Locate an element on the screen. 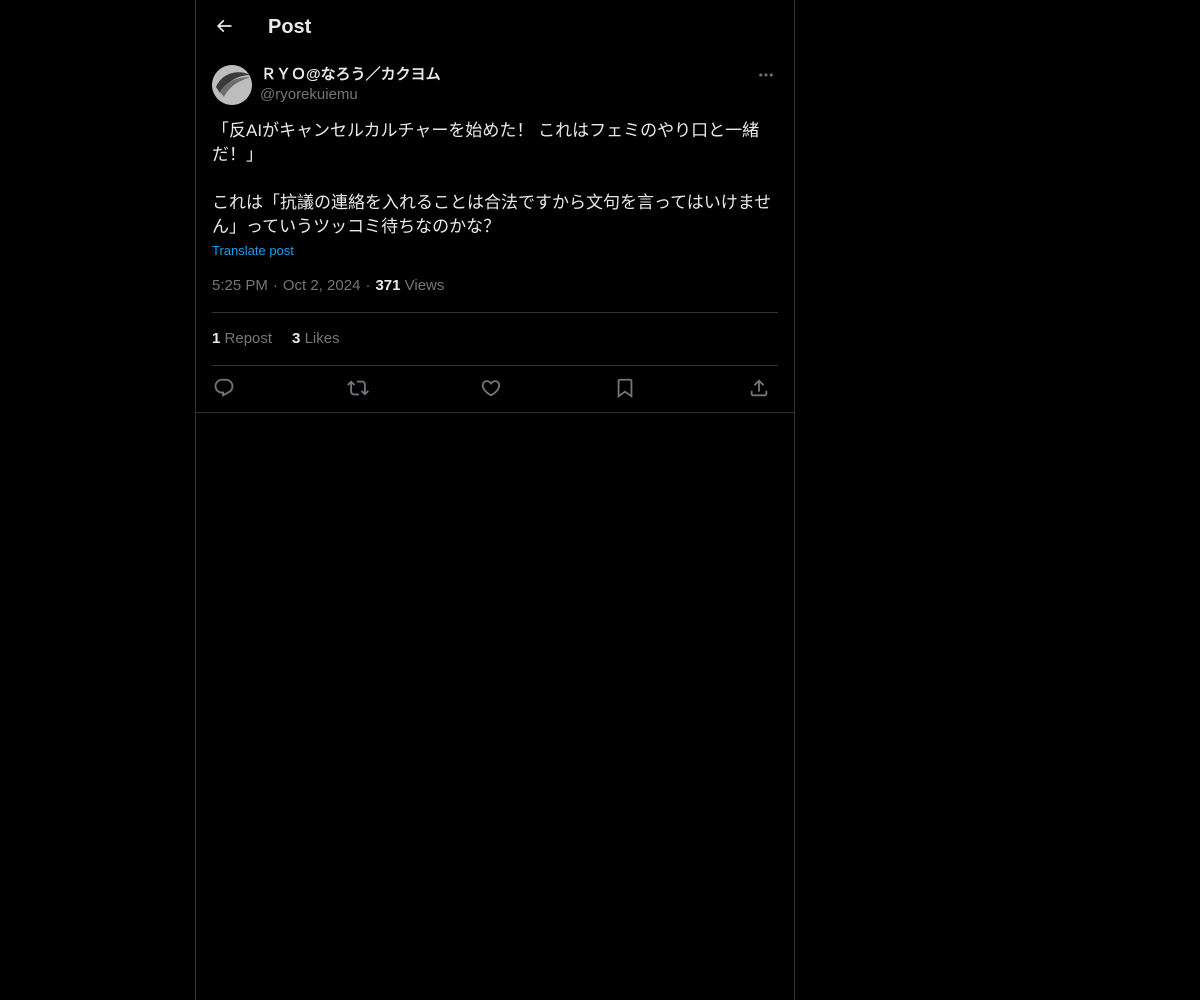 This screenshot has height=1000, width=1200. more-options-button is located at coordinates (766, 75).